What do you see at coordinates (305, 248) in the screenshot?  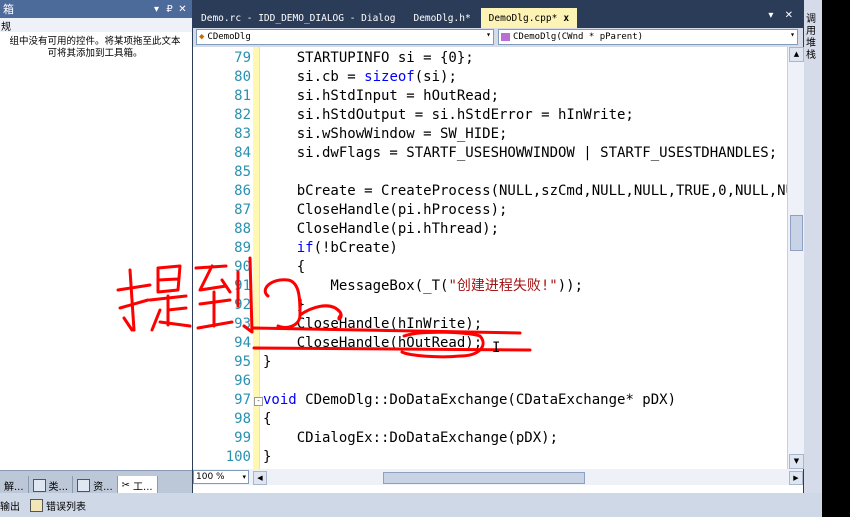 I see `keyword-token: if` at bounding box center [305, 248].